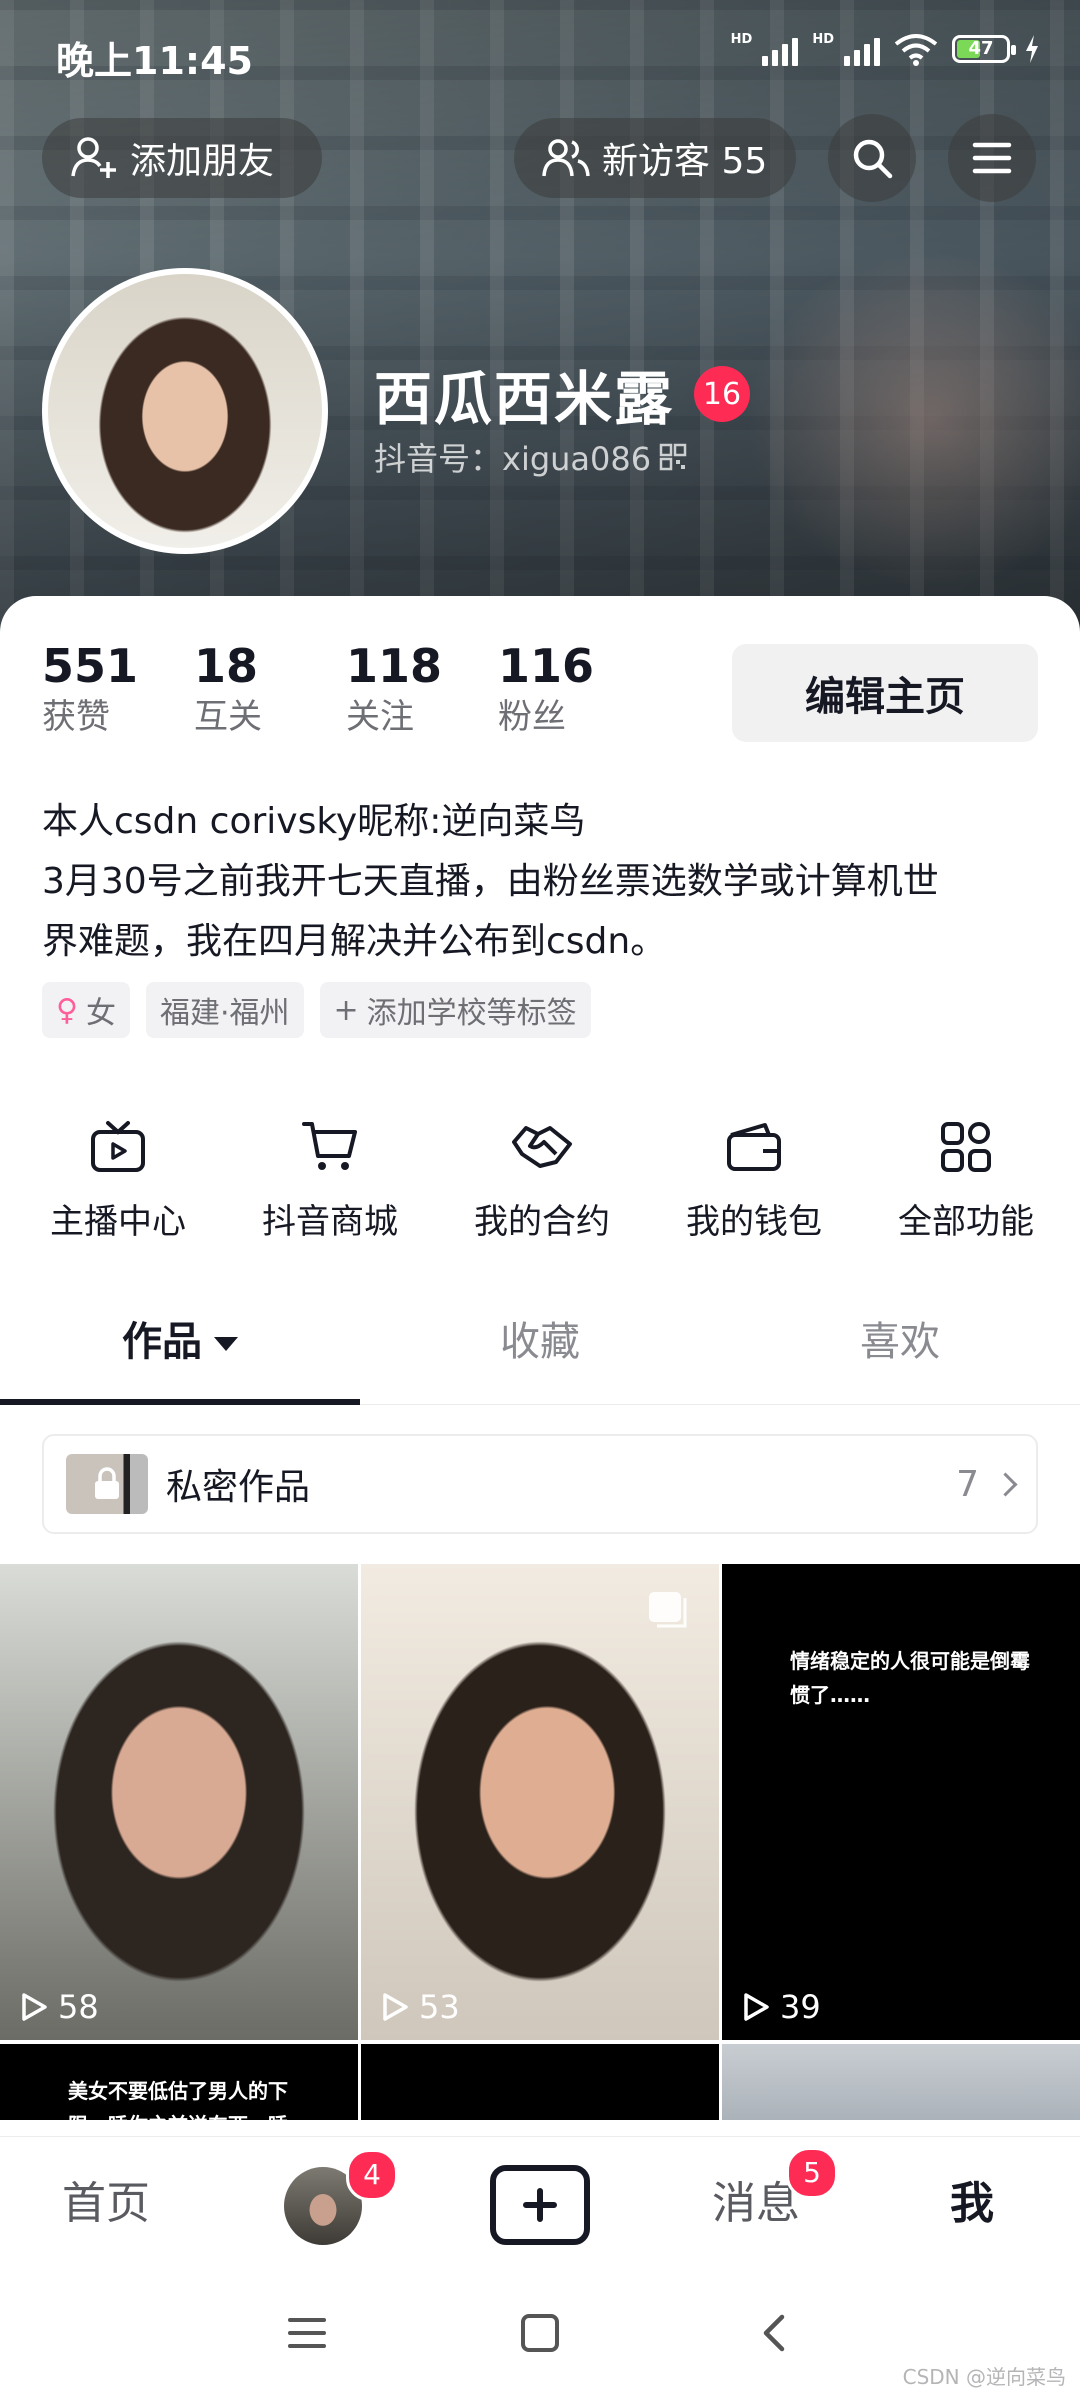  Describe the element at coordinates (238, 1487) in the screenshot. I see `private-works-label: 私密作品` at that location.